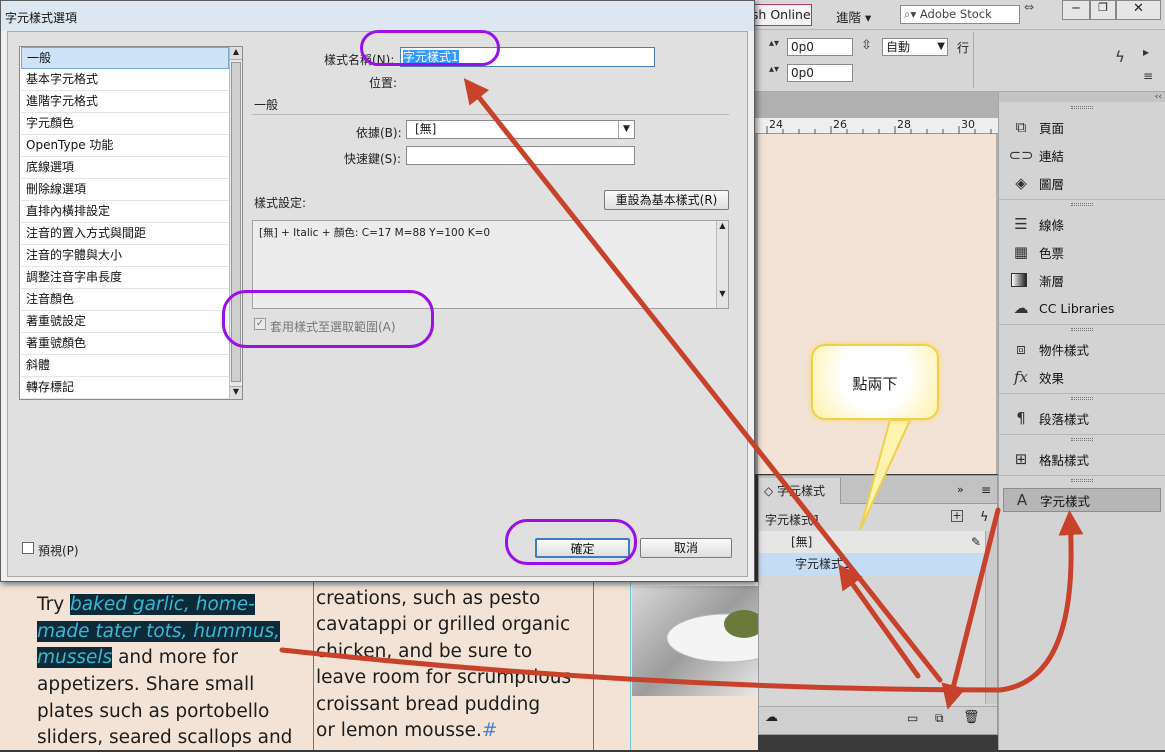  What do you see at coordinates (527, 57) in the screenshot?
I see `style-name-input: 字元樣式1` at bounding box center [527, 57].